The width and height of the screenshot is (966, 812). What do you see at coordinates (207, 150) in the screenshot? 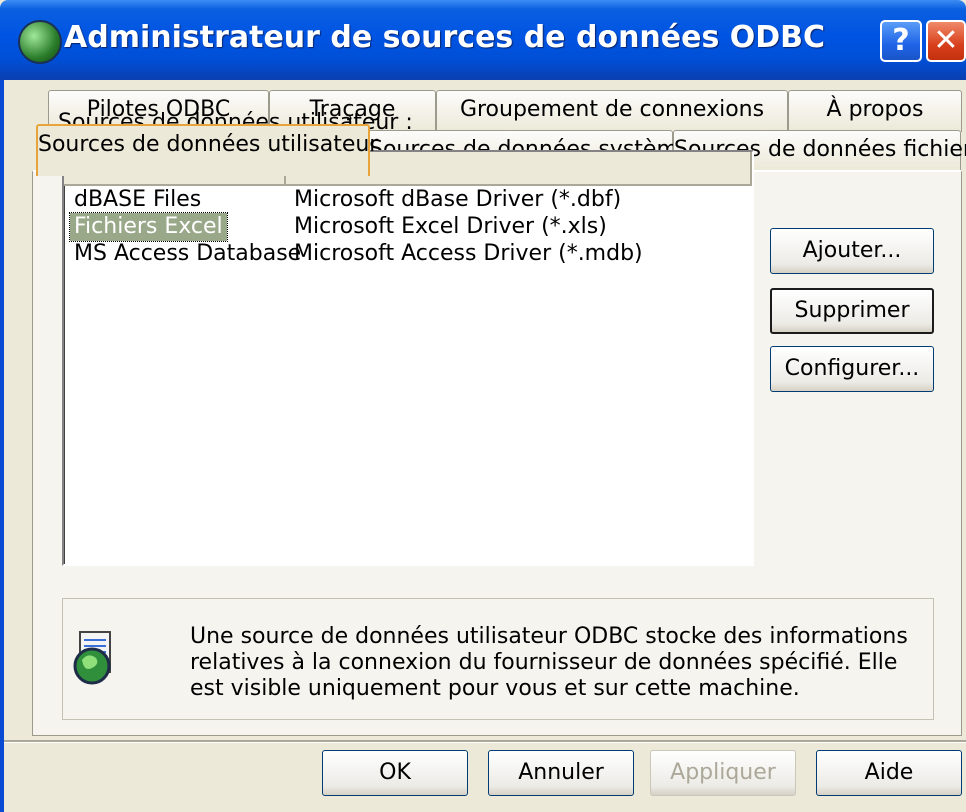
I see `tab-sources-utilisateur: Sources de données utilisateur` at bounding box center [207, 150].